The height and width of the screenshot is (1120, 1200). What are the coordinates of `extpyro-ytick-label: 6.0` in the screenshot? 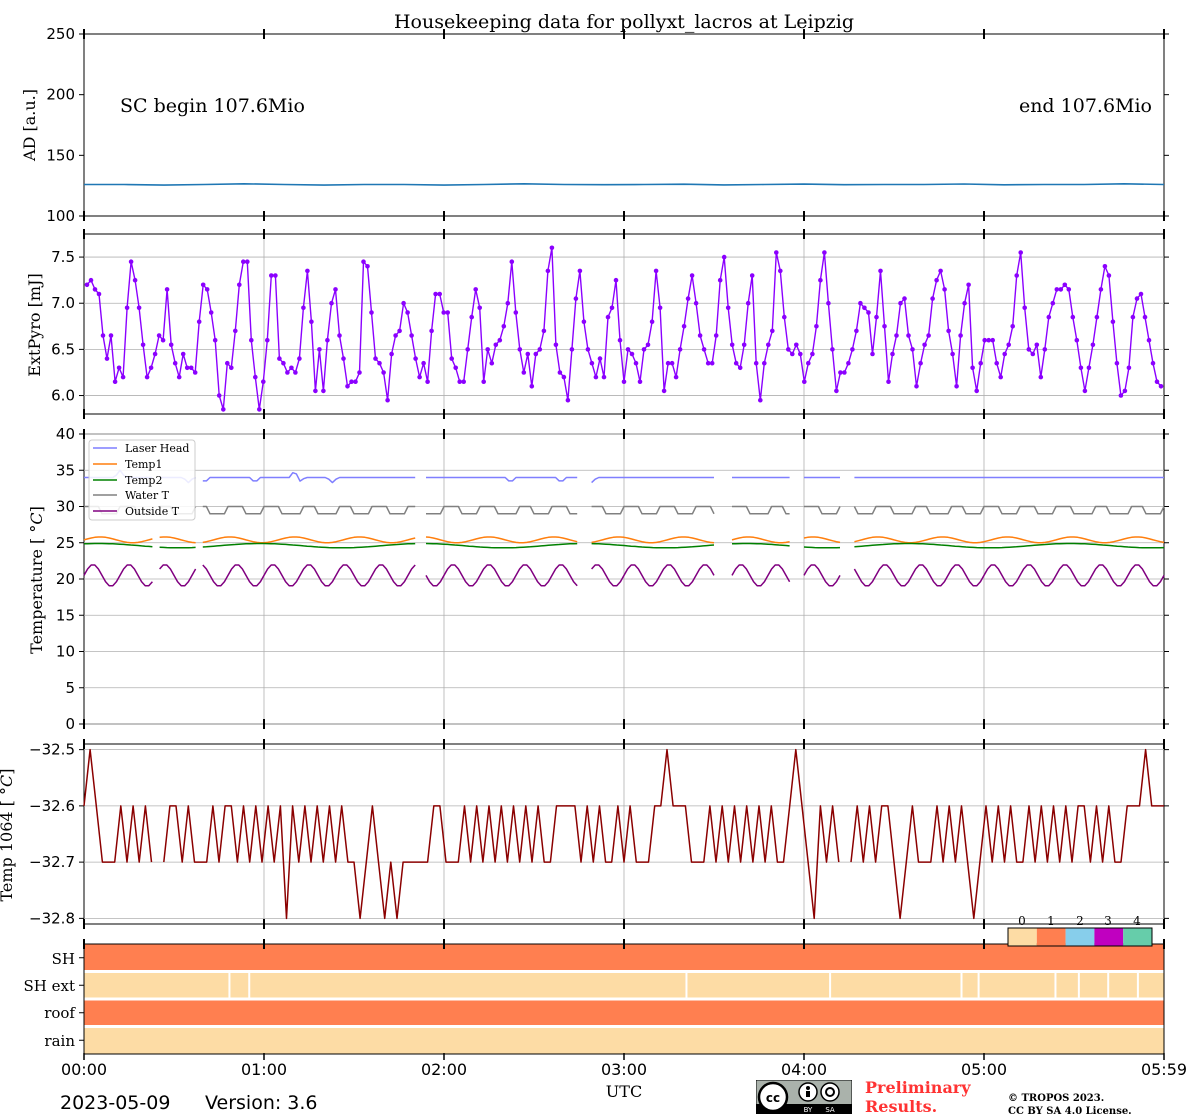 It's located at (63, 396).